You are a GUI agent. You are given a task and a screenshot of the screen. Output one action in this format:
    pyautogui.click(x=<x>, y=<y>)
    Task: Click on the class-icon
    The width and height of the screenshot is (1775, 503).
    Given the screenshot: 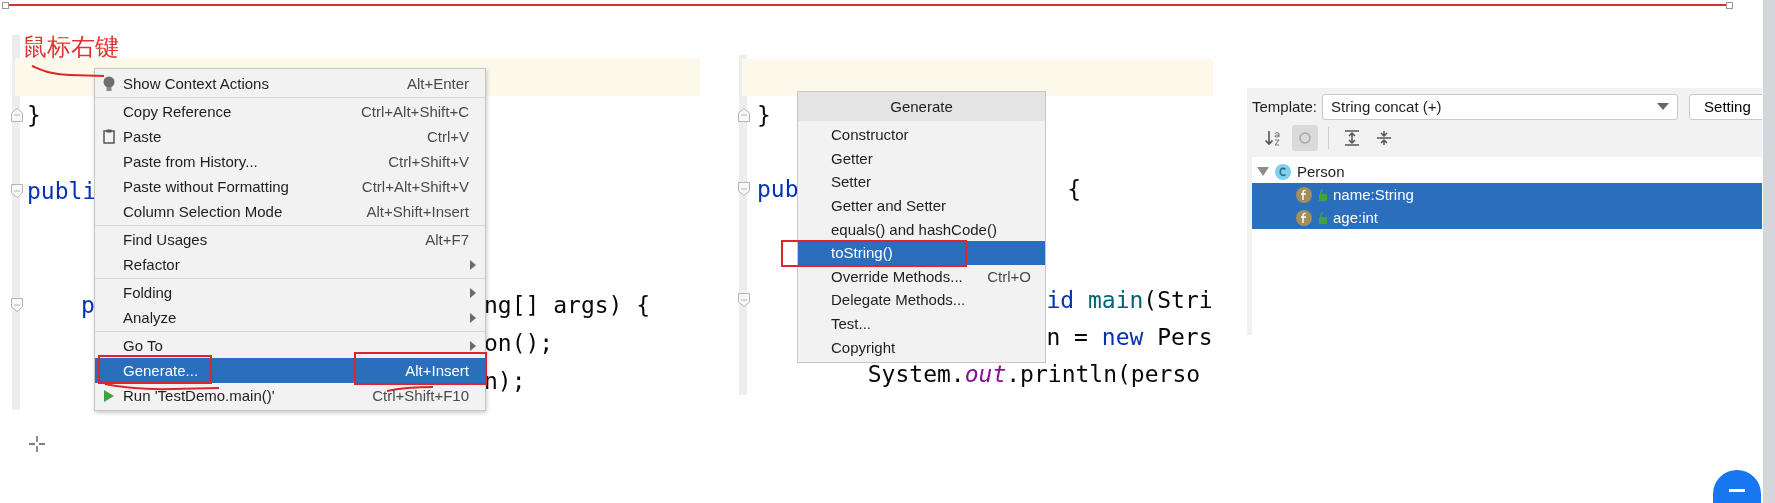 What is the action you would take?
    pyautogui.click(x=1283, y=171)
    